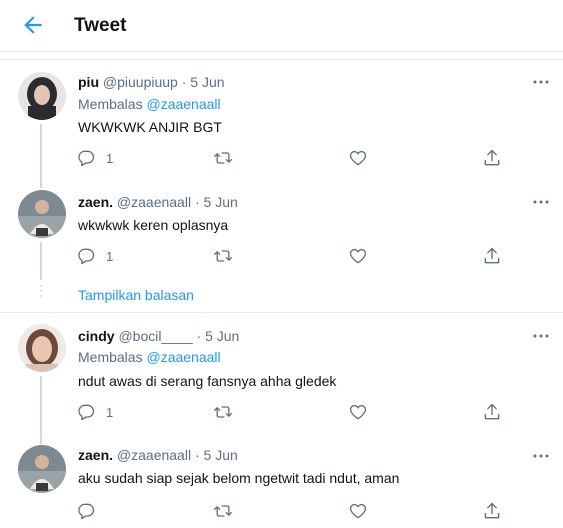  Describe the element at coordinates (41, 292) in the screenshot. I see `thread-dots` at that location.